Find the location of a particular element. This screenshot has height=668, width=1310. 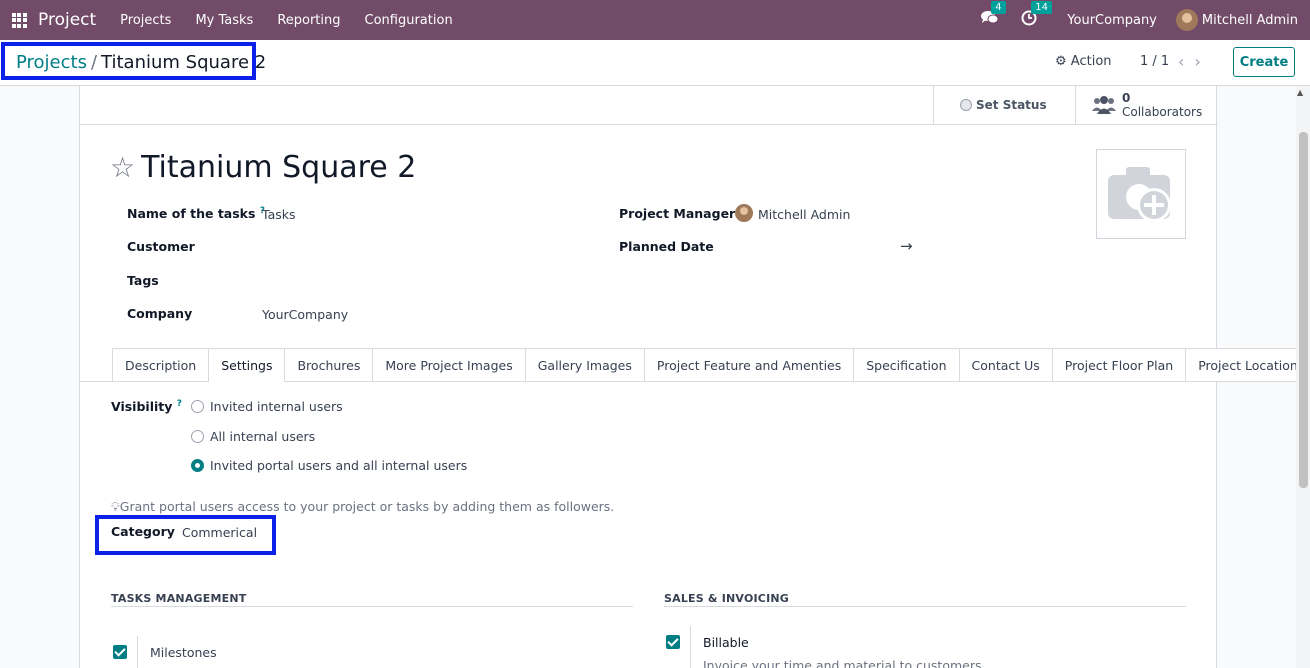

tab-specification: Specification is located at coordinates (907, 365).